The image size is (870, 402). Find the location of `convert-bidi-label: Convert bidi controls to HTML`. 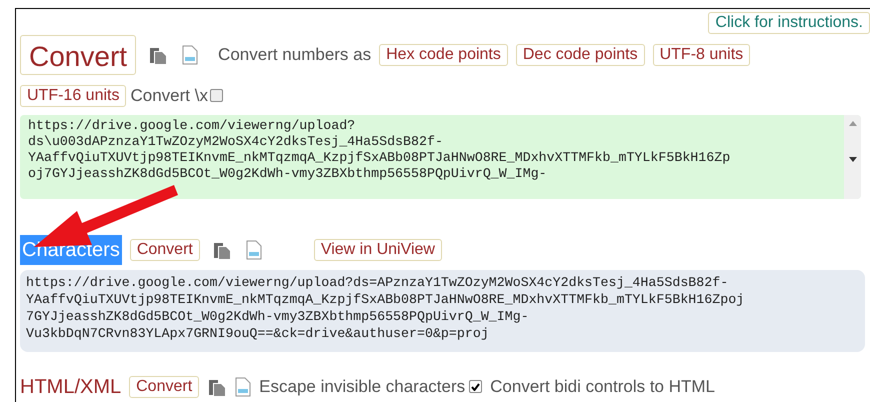

convert-bidi-label: Convert bidi controls to HTML is located at coordinates (603, 387).